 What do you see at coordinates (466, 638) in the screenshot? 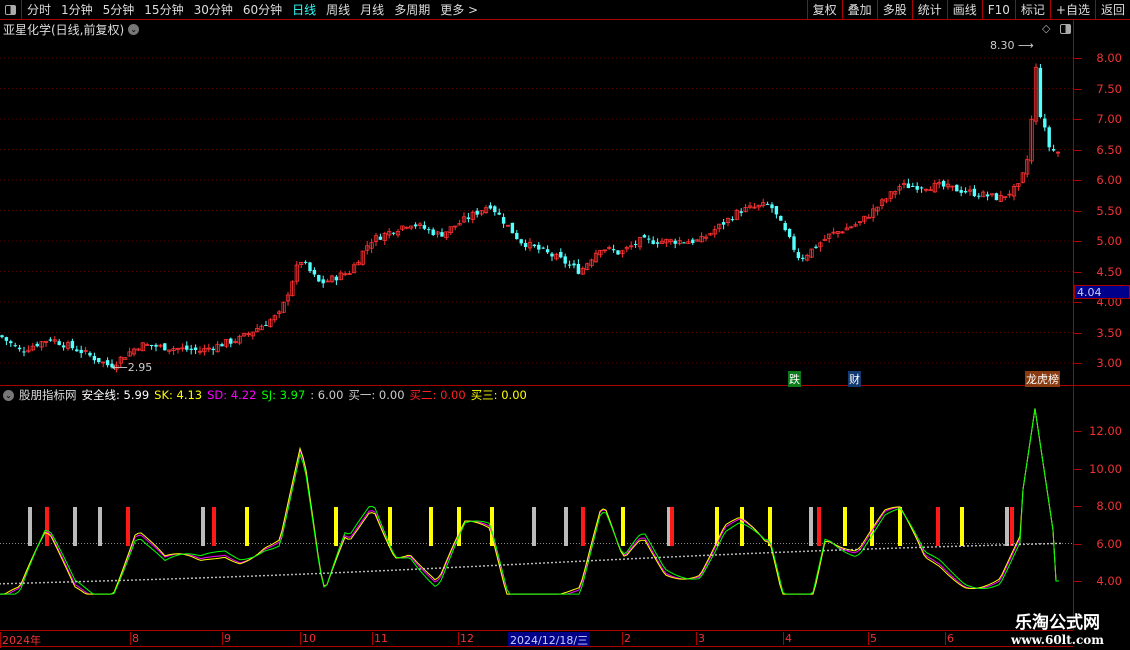
I see `date-label: 12` at bounding box center [466, 638].